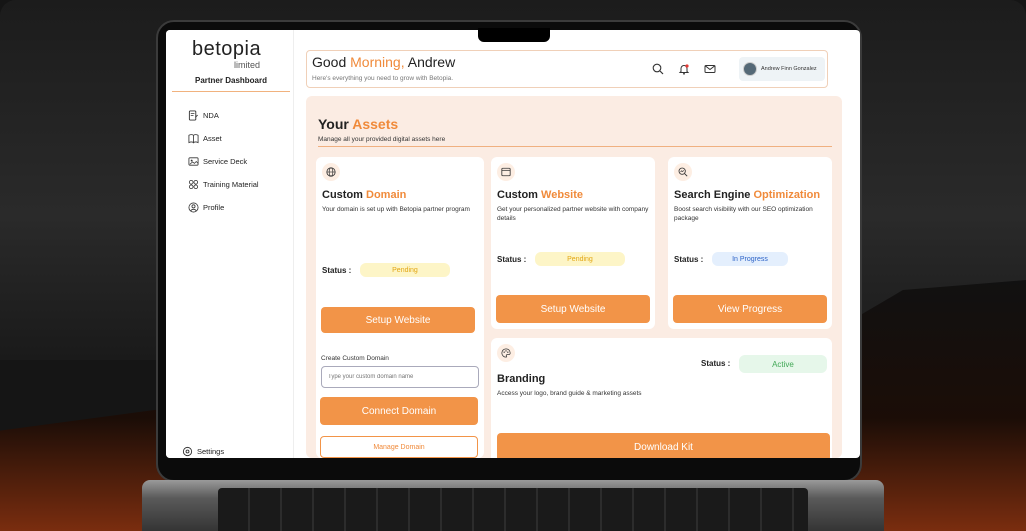 This screenshot has height=531, width=1026. I want to click on status-badge: Active, so click(783, 364).